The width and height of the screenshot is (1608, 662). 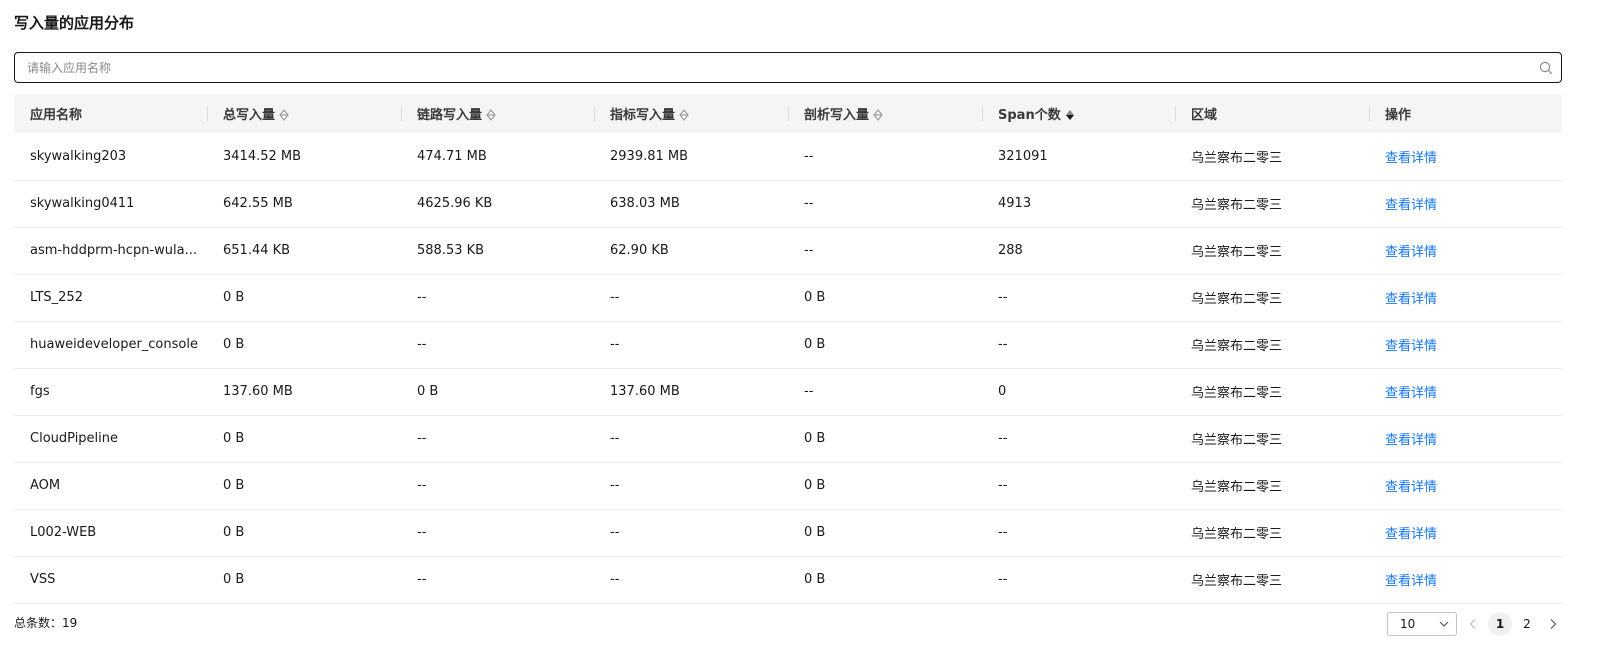 What do you see at coordinates (691, 251) in the screenshot?
I see `cell-metric: 62.90 KB` at bounding box center [691, 251].